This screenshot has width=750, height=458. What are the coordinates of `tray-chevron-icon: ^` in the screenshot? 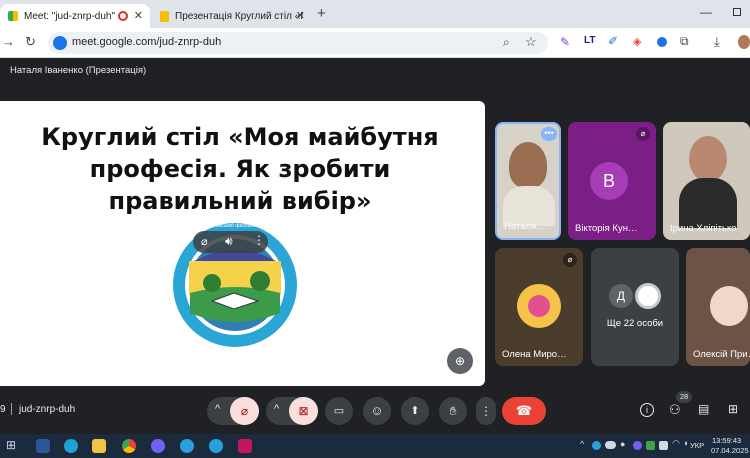 It's located at (582, 444).